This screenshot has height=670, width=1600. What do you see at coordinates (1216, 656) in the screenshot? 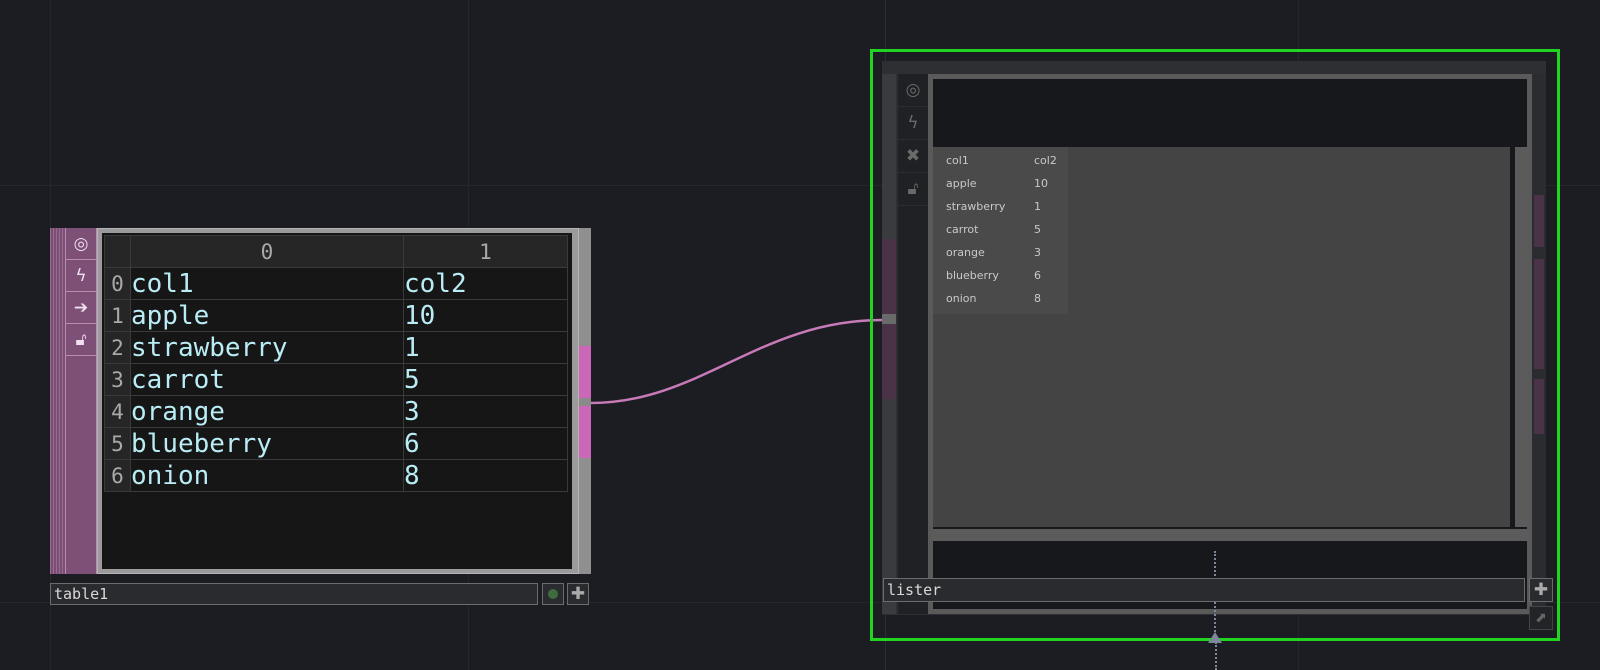
I see `dependency-link` at bounding box center [1216, 656].